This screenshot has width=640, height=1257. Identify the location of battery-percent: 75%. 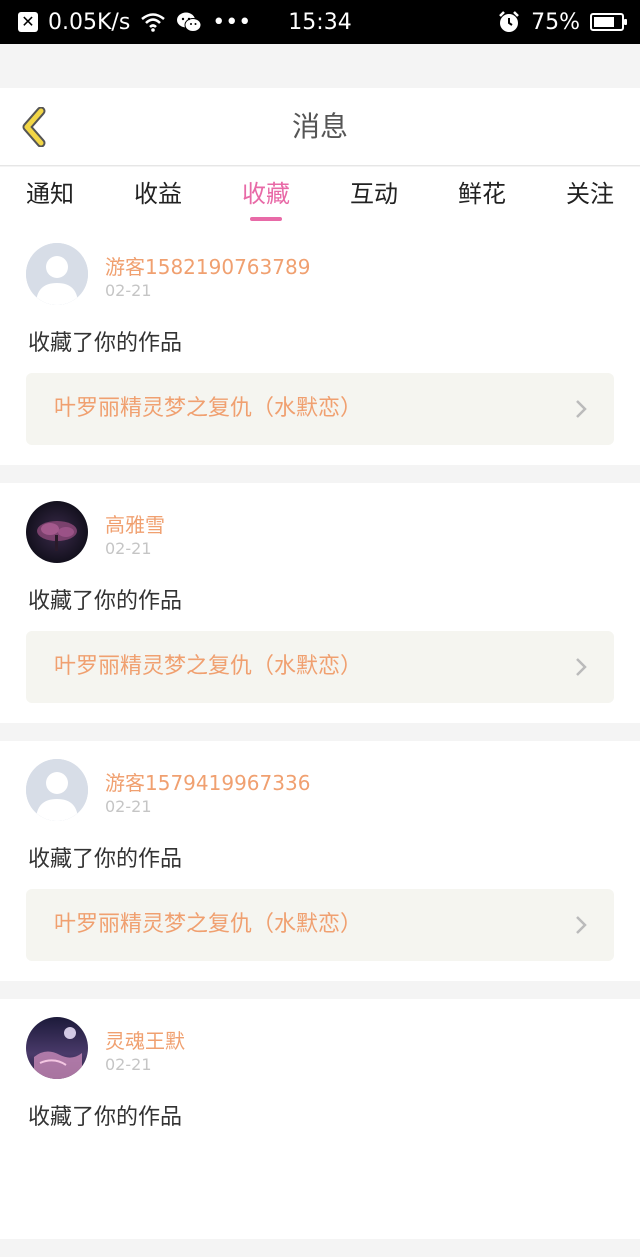
(555, 22).